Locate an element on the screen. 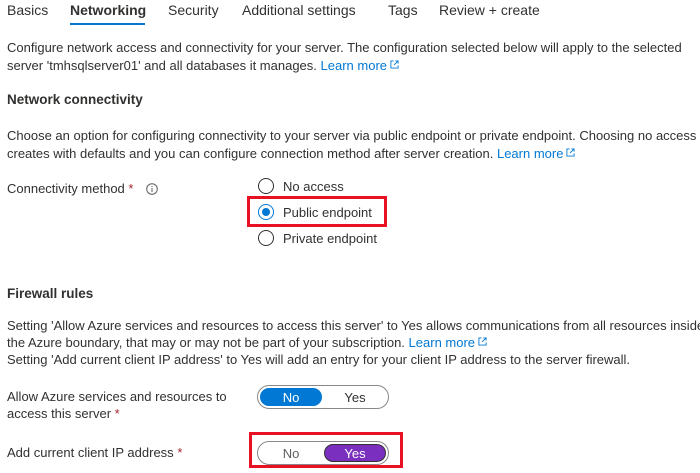 This screenshot has width=700, height=473. network-learn-more-link: Learn more is located at coordinates (536, 153).